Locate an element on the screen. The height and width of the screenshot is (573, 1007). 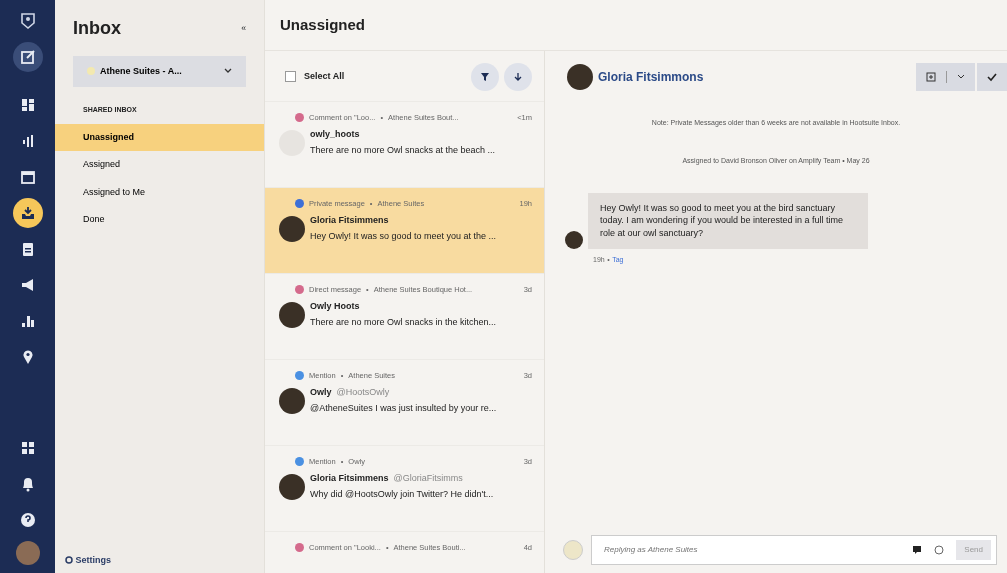
settings-icon is located at coordinates (69, 560).